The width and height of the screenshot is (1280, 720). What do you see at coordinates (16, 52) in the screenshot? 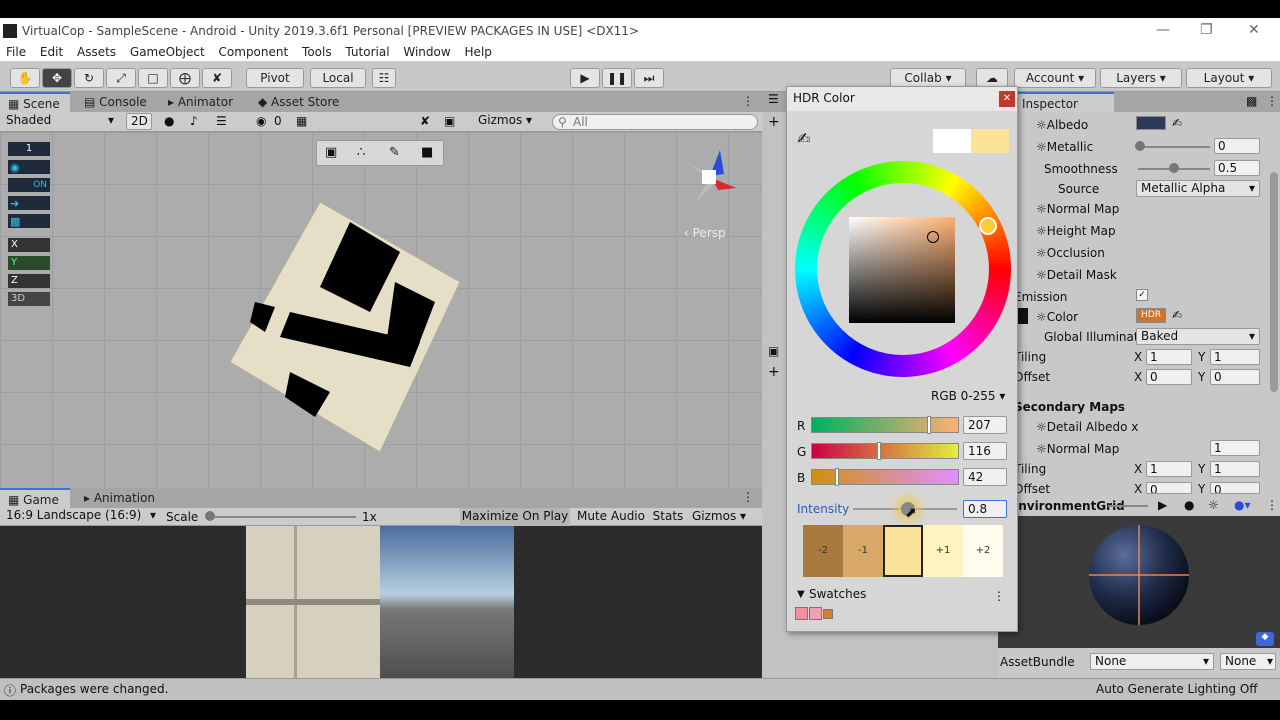
I see `menu-file: File` at bounding box center [16, 52].